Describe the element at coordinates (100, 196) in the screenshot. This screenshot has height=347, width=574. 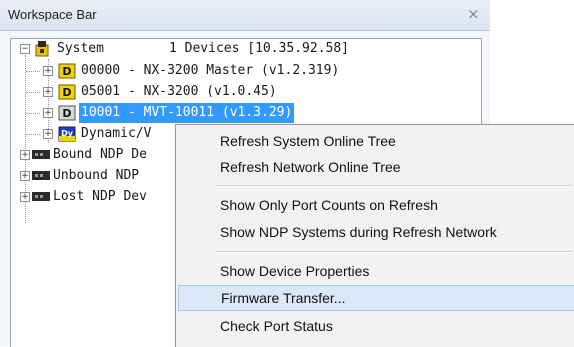
I see `ndp-label: Lost NDP Dev` at that location.